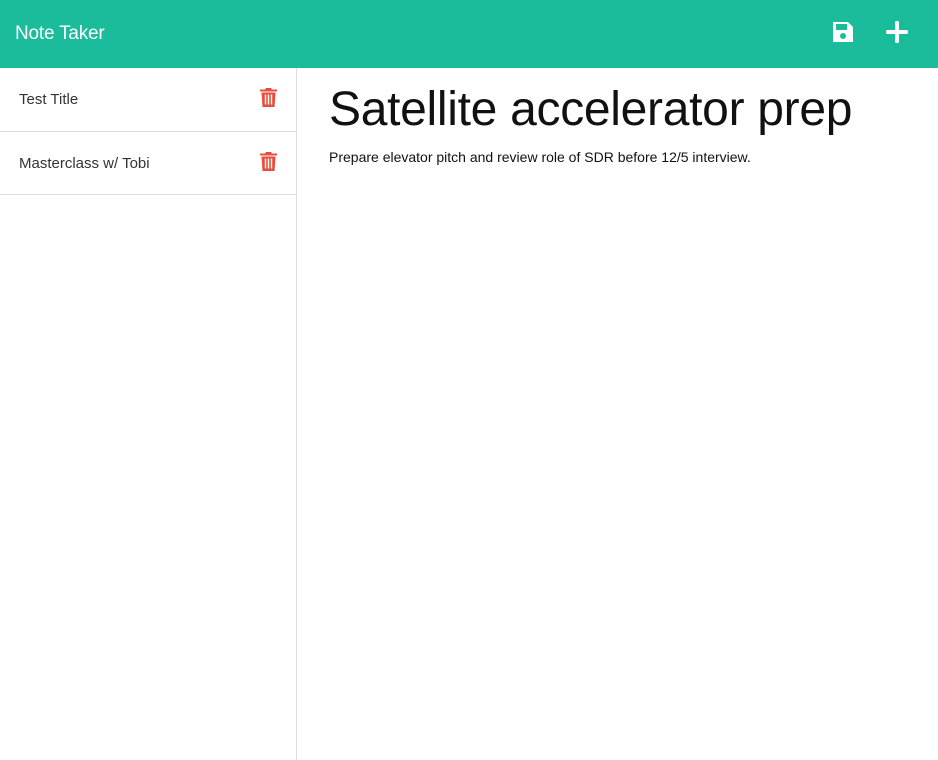 The image size is (938, 760). I want to click on plus-icon, so click(897, 32).